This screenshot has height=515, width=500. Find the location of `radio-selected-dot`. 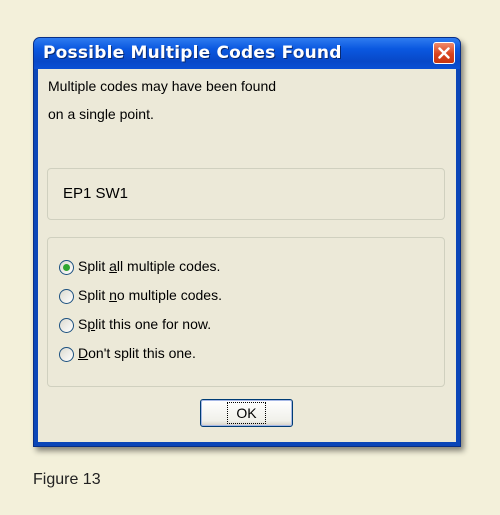

radio-selected-dot is located at coordinates (66, 267).